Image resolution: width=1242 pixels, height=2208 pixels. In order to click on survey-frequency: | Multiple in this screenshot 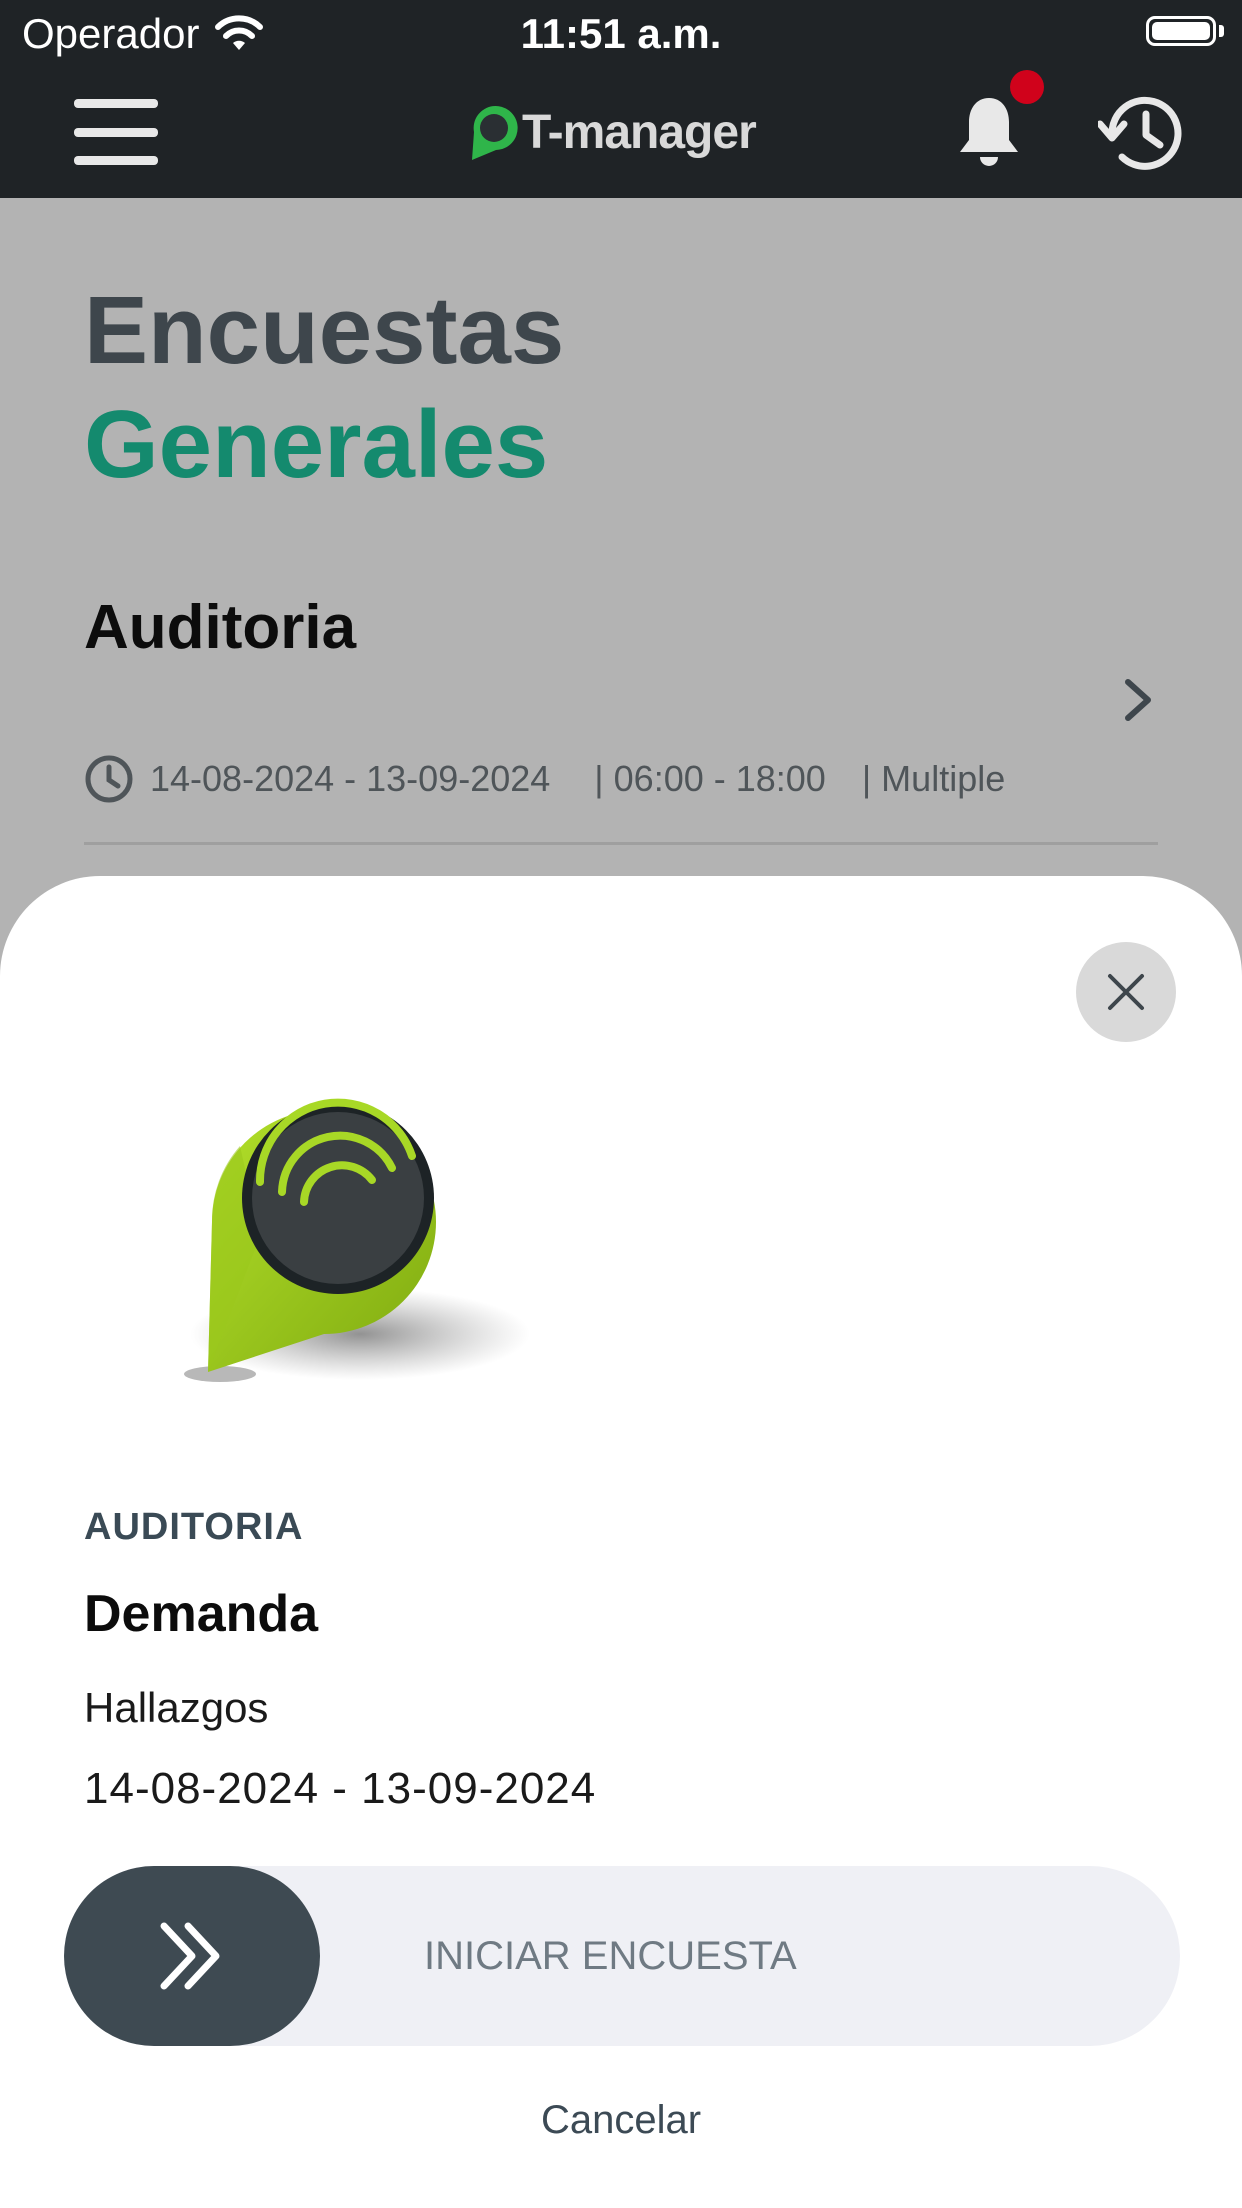, I will do `click(933, 778)`.